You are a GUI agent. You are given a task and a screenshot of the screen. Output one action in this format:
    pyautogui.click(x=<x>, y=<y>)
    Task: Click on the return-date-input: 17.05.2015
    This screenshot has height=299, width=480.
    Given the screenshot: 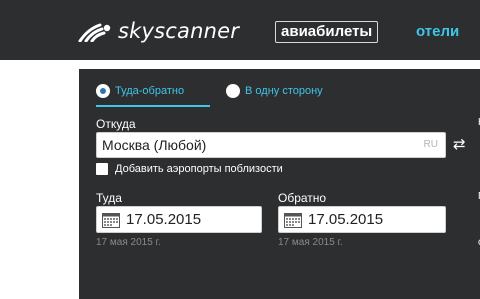 What is the action you would take?
    pyautogui.click(x=362, y=219)
    